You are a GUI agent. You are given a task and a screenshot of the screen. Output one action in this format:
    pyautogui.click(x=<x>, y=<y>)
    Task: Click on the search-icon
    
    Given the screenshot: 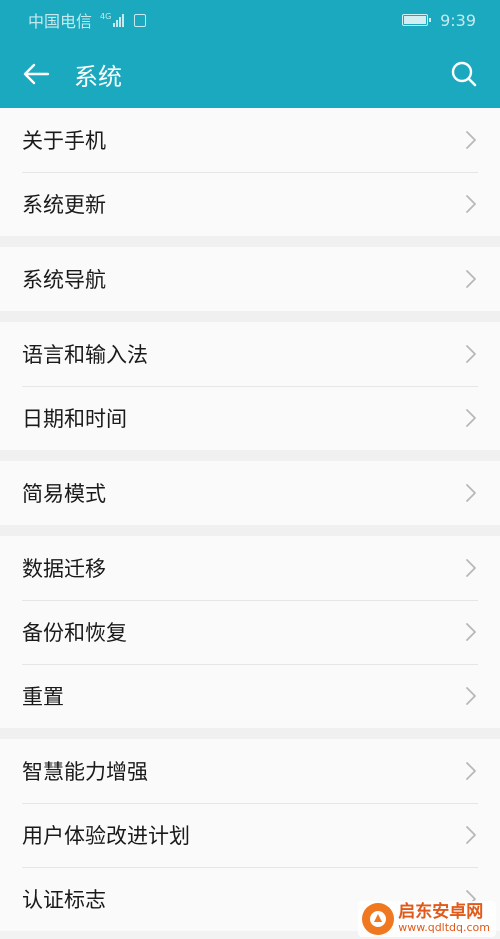 What is the action you would take?
    pyautogui.click(x=464, y=74)
    